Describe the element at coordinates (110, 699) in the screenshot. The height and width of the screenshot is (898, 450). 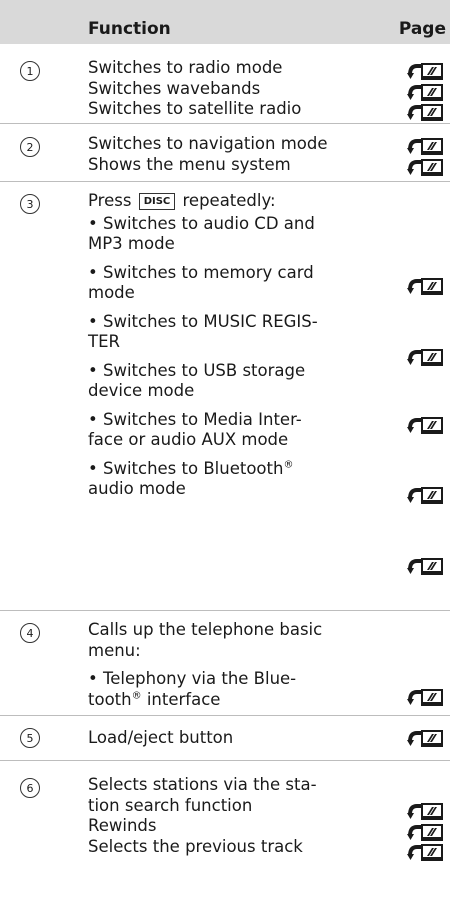
I see `bullet-text: tooth` at that location.